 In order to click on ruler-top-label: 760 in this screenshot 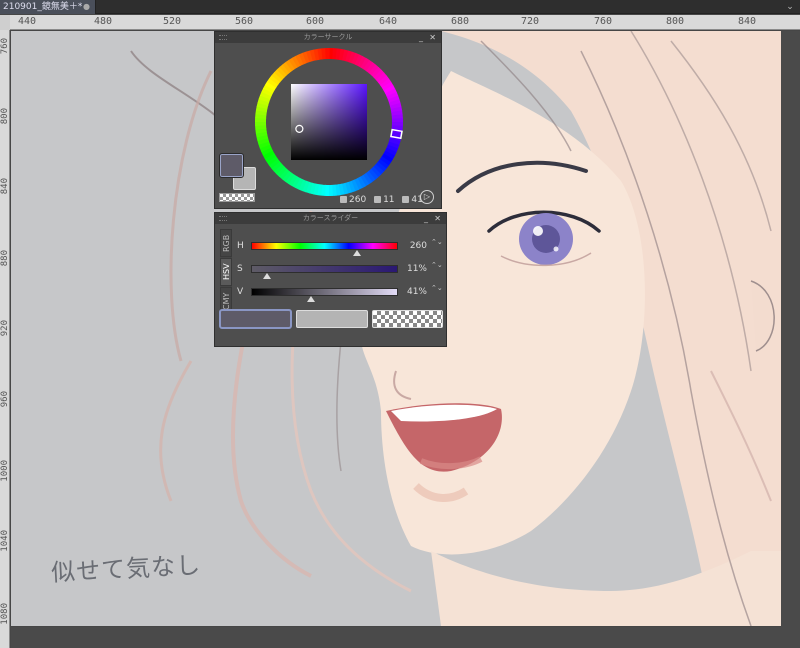, I will do `click(603, 21)`.